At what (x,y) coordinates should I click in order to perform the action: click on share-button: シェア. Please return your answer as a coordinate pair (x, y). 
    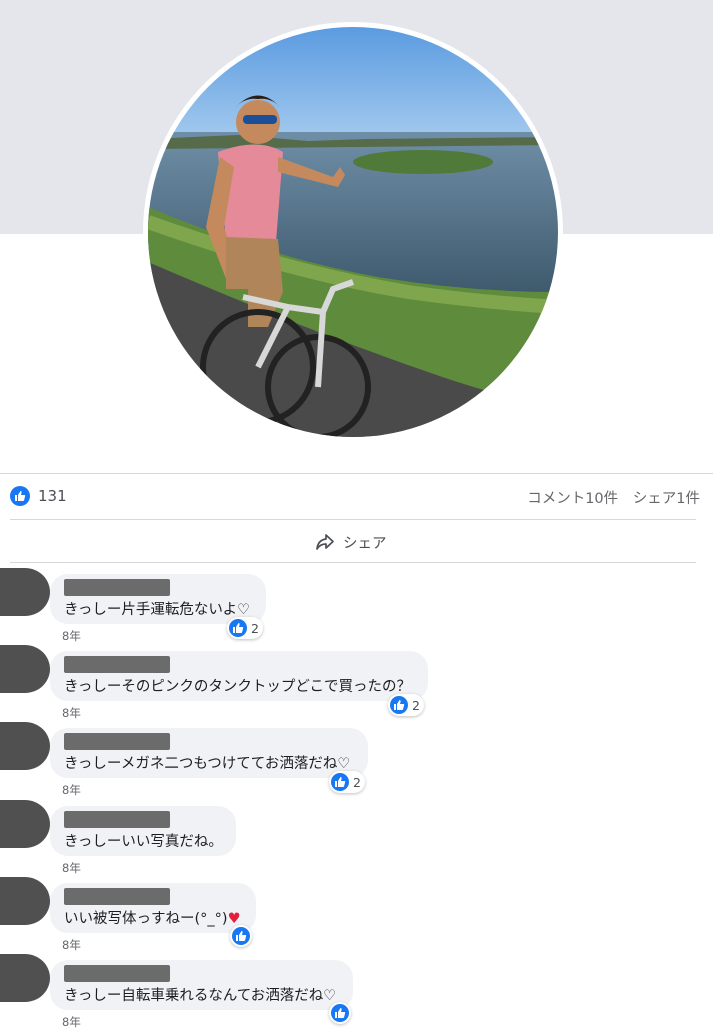
    Looking at the image, I should click on (351, 542).